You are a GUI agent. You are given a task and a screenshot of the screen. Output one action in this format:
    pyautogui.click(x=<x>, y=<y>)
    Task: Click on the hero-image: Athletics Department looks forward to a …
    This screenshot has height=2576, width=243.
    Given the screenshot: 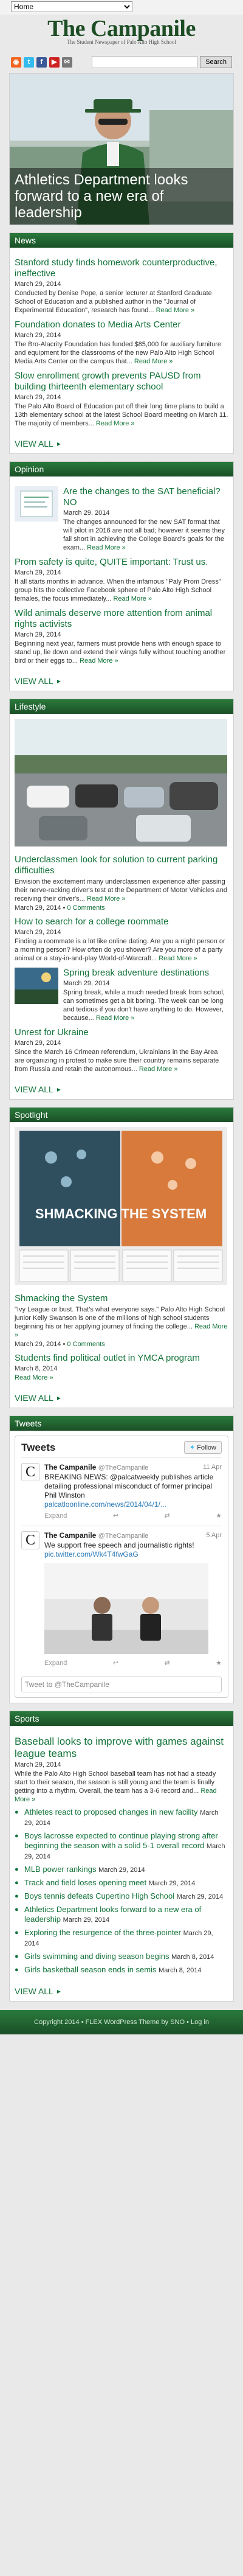 What is the action you would take?
    pyautogui.click(x=122, y=149)
    